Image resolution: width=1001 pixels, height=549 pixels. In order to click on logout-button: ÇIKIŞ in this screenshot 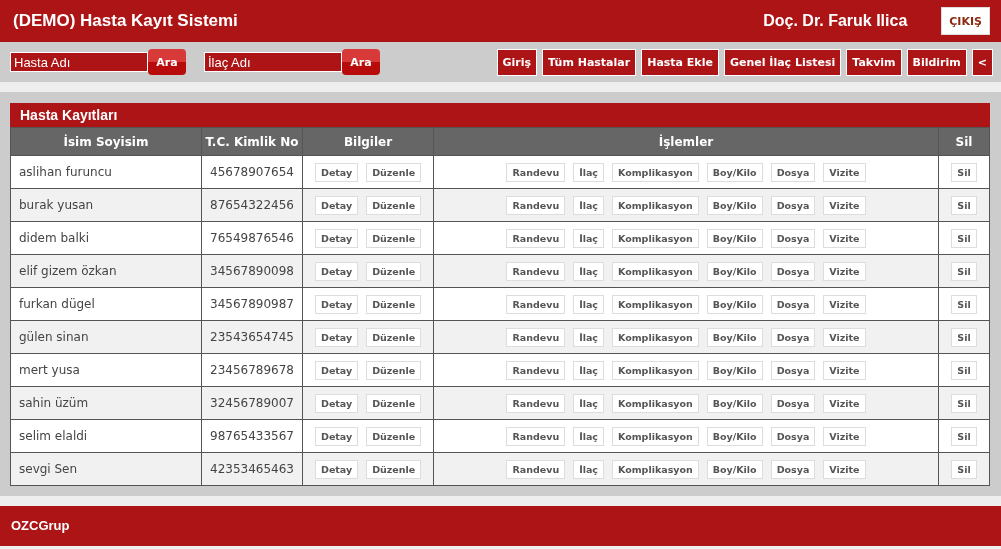, I will do `click(965, 21)`.